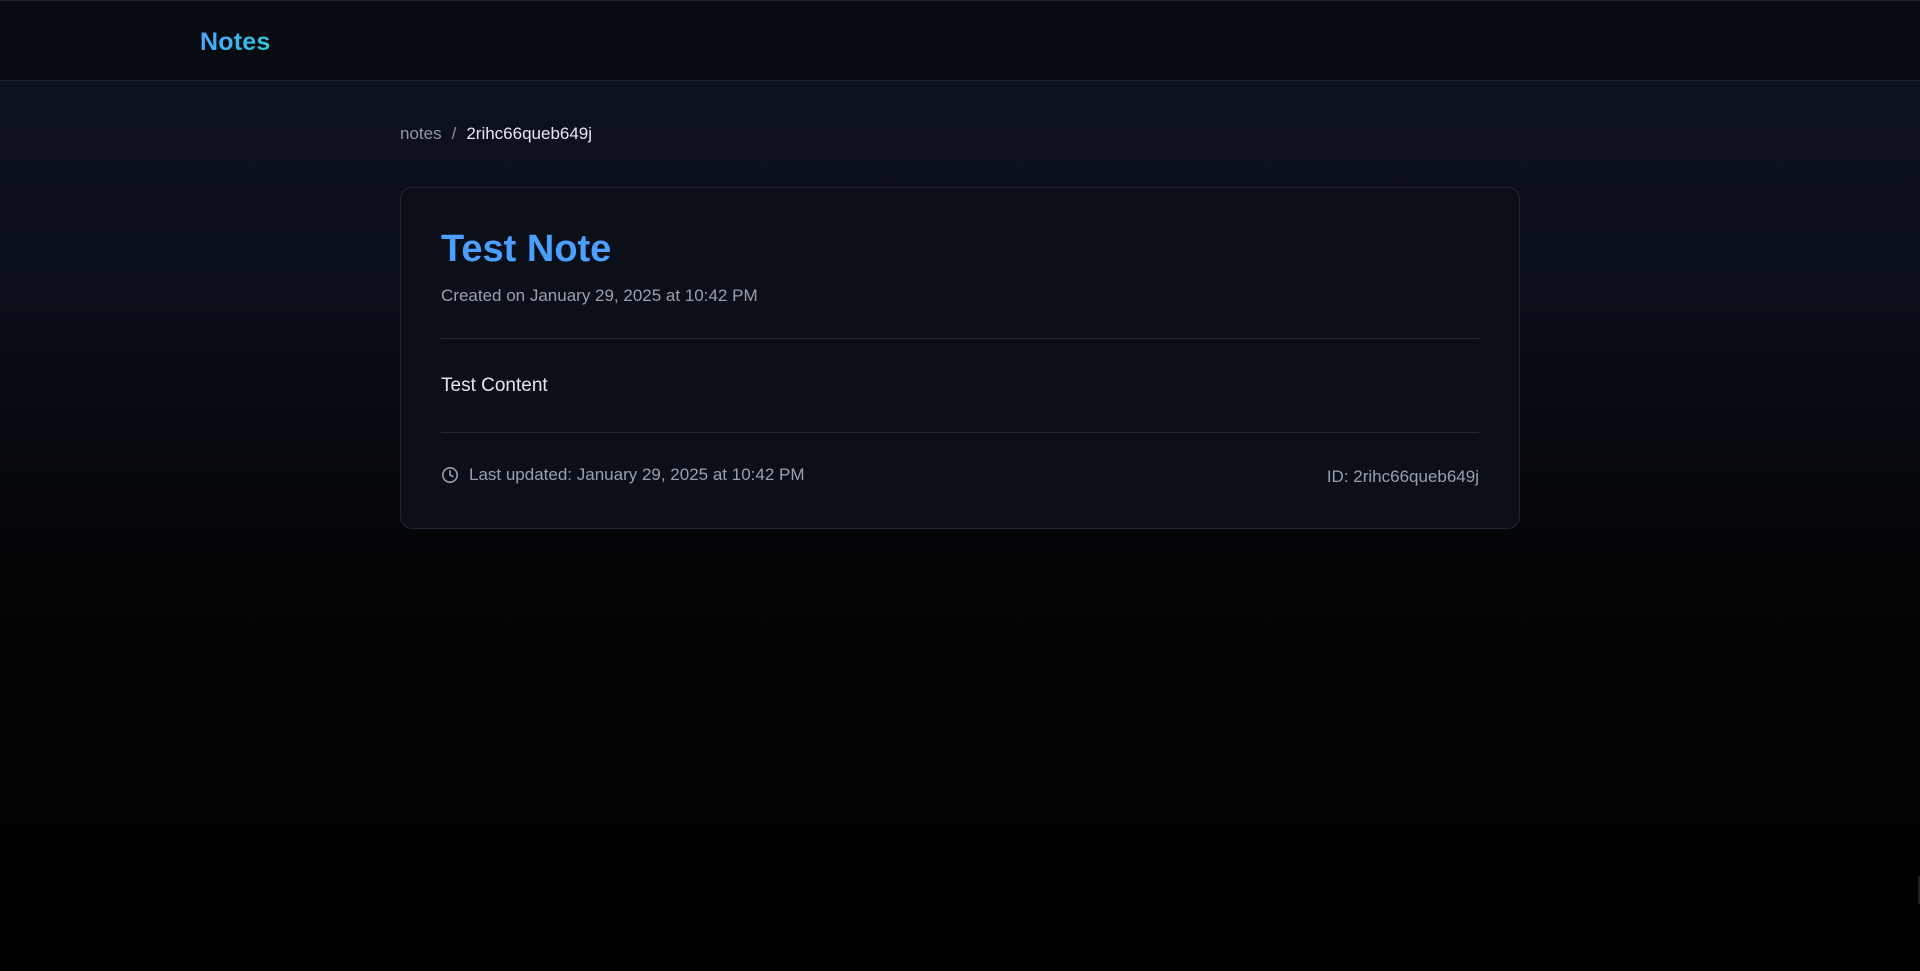  Describe the element at coordinates (526, 249) in the screenshot. I see `note-title: Test Note` at that location.